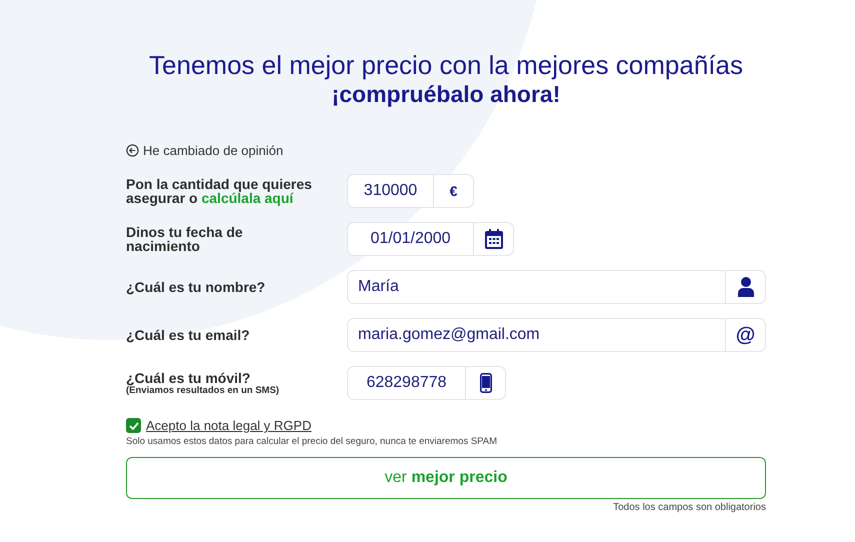  Describe the element at coordinates (219, 191) in the screenshot. I see `field-label: Pon la cantidad que quieres asegurar o calcúlala aquí` at that location.